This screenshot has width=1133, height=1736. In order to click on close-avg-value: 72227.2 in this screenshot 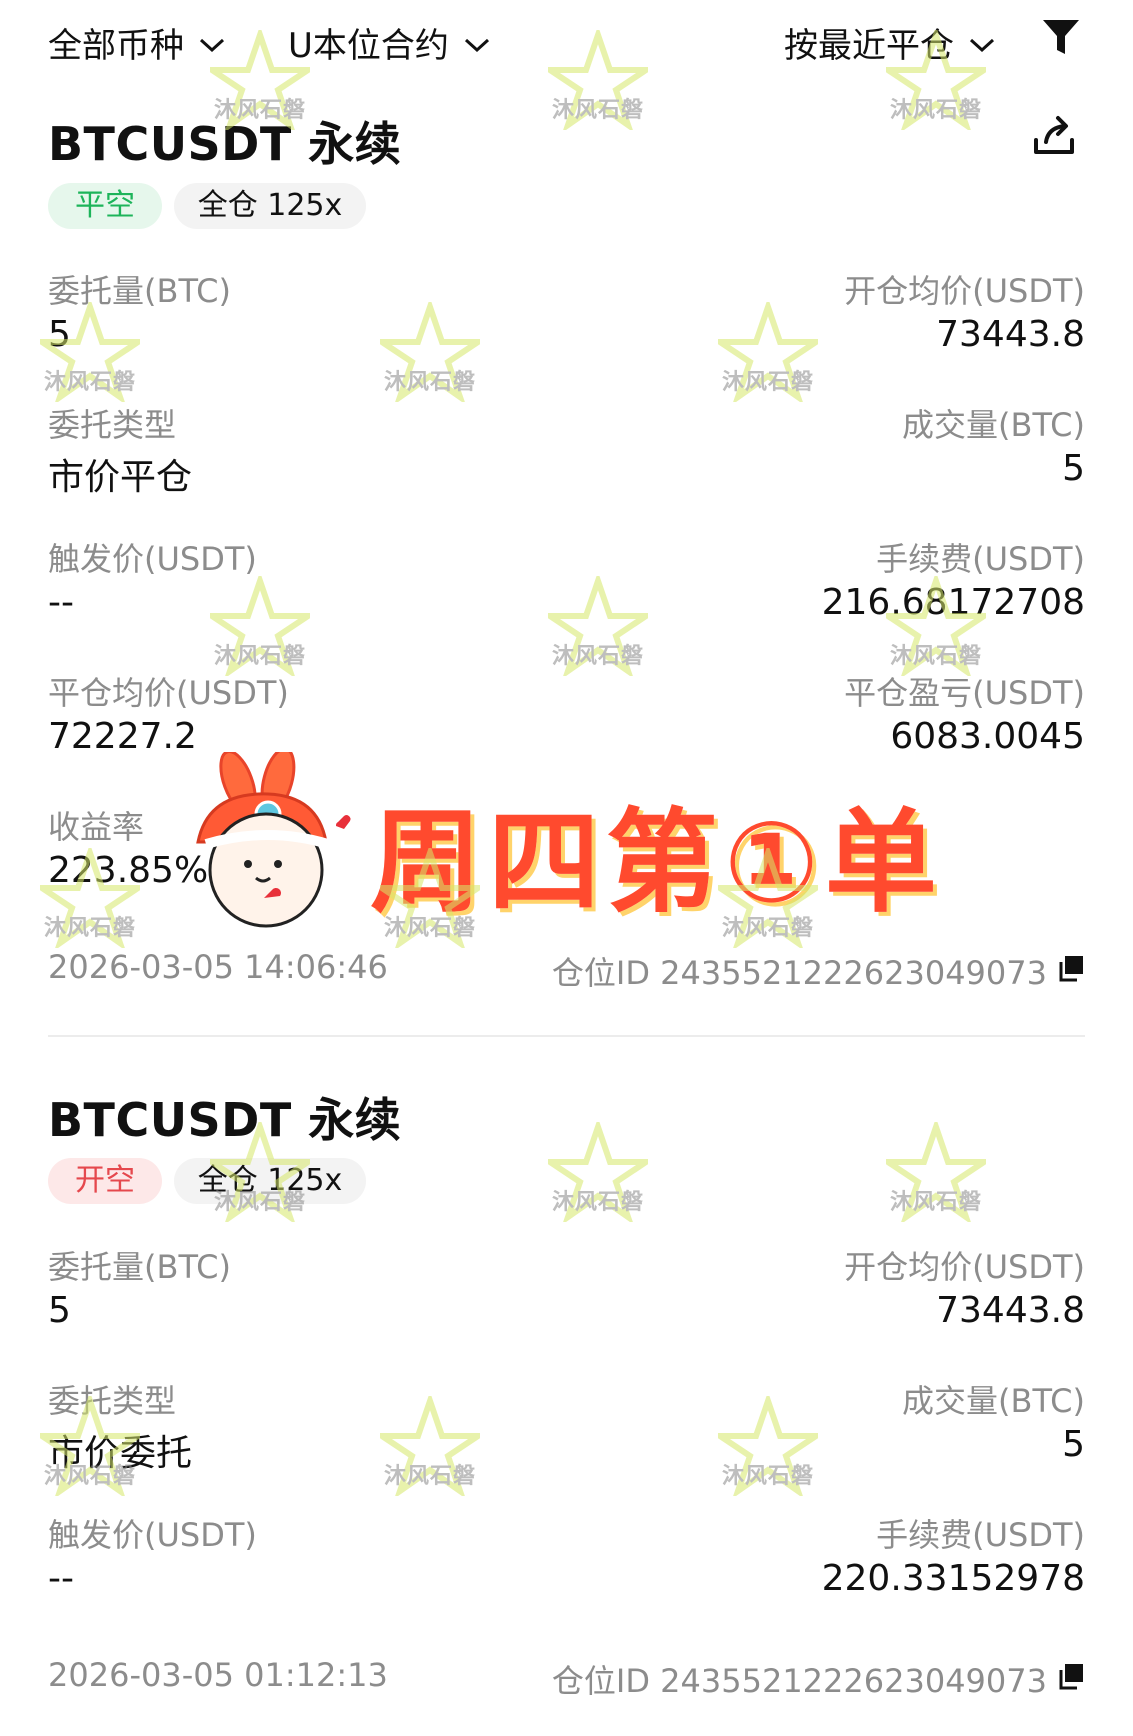, I will do `click(122, 736)`.